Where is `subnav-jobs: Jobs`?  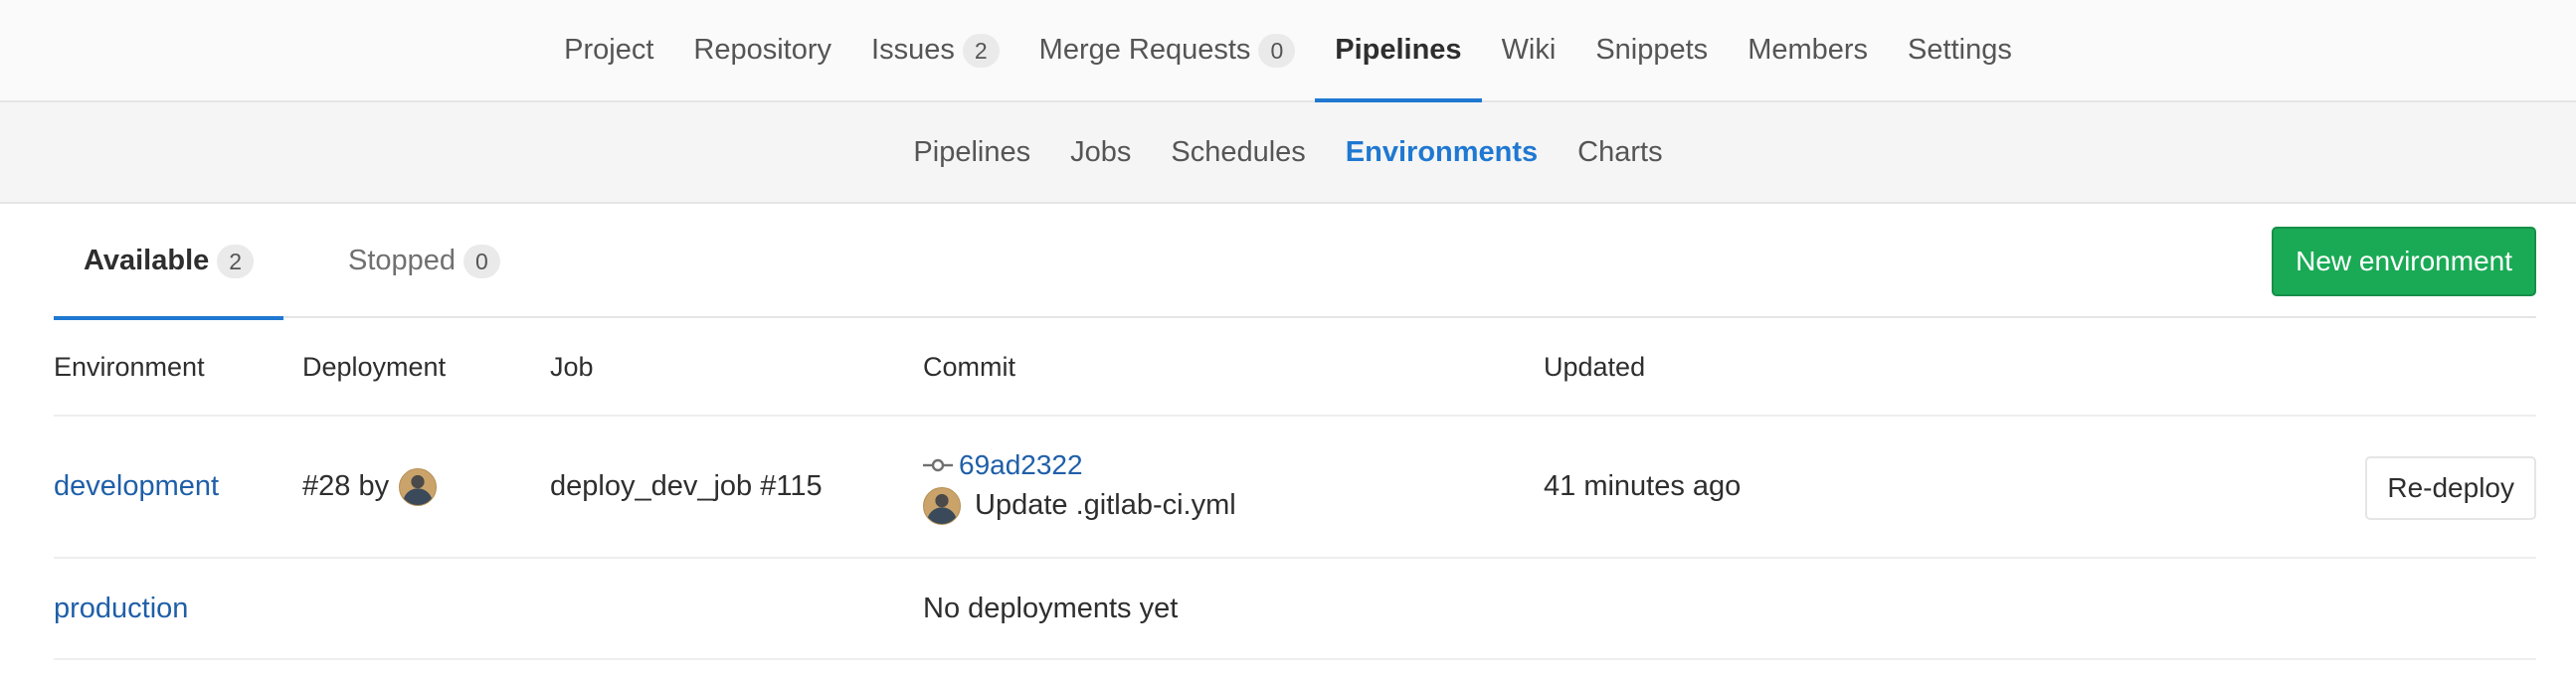 subnav-jobs: Jobs is located at coordinates (1100, 153).